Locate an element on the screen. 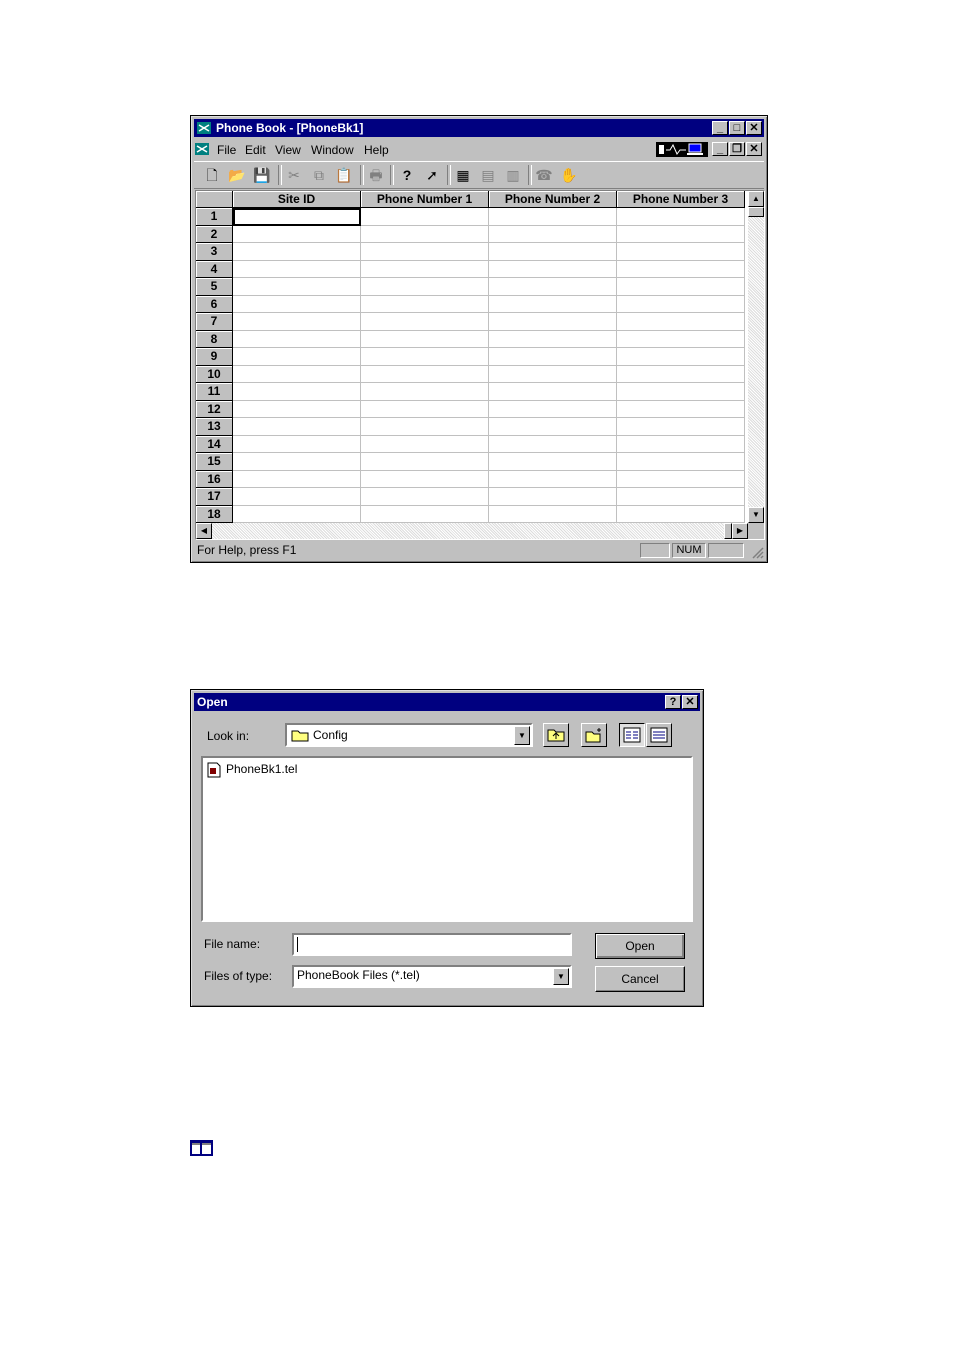 The height and width of the screenshot is (1351, 954). row-header: 5 is located at coordinates (214, 287).